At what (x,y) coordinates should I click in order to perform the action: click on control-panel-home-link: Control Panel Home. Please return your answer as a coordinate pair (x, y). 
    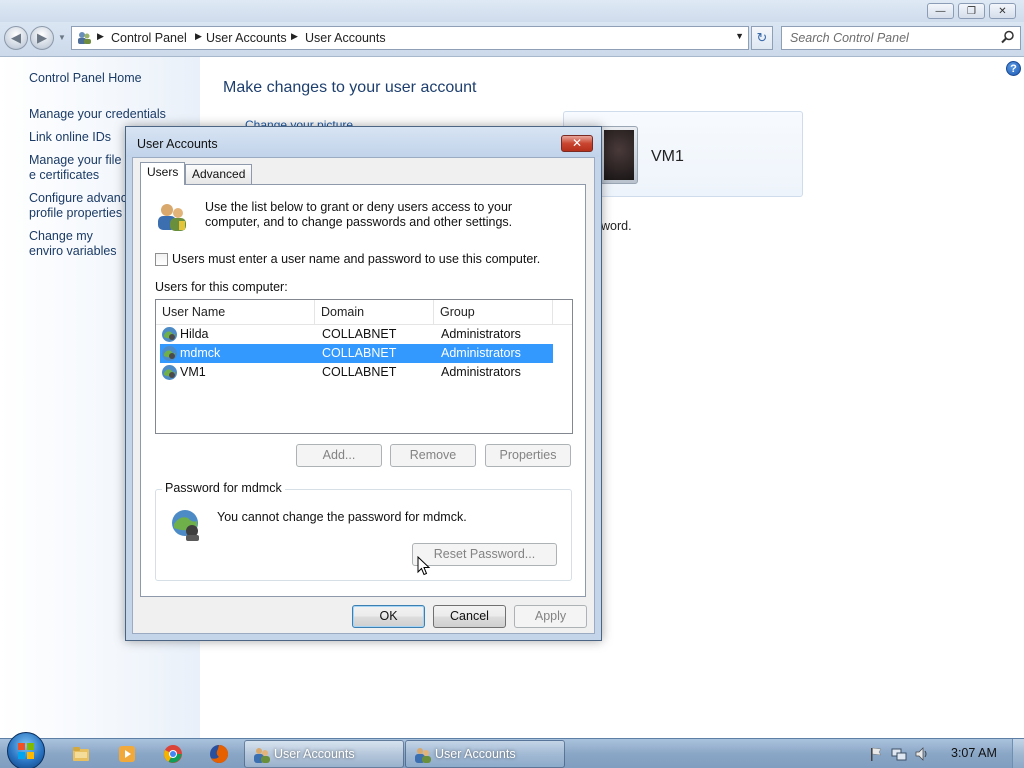
    Looking at the image, I should click on (109, 78).